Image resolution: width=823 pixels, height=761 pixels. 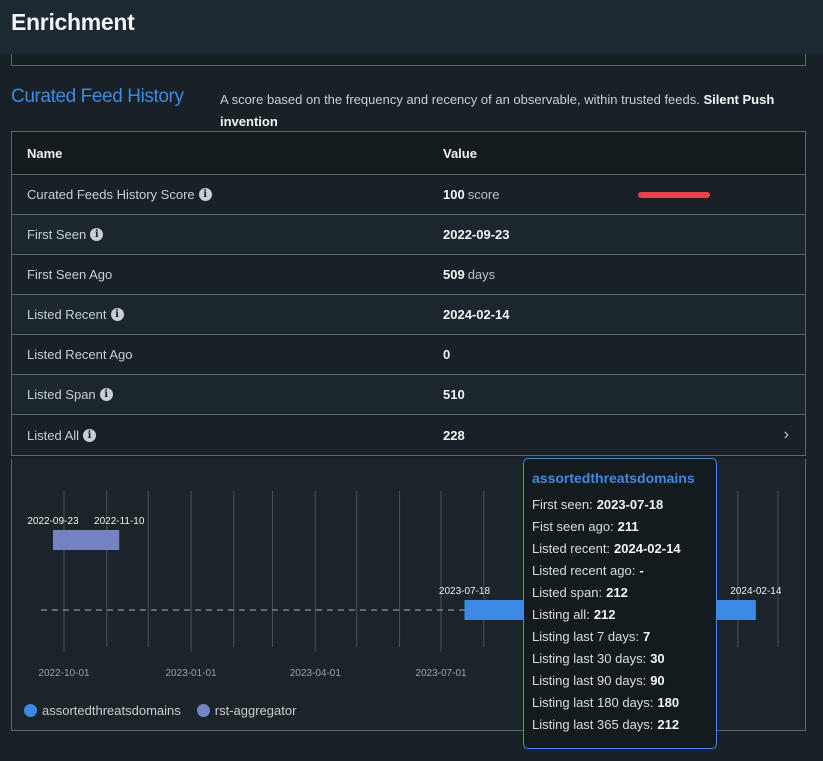 What do you see at coordinates (408, 60) in the screenshot?
I see `previous-section-box` at bounding box center [408, 60].